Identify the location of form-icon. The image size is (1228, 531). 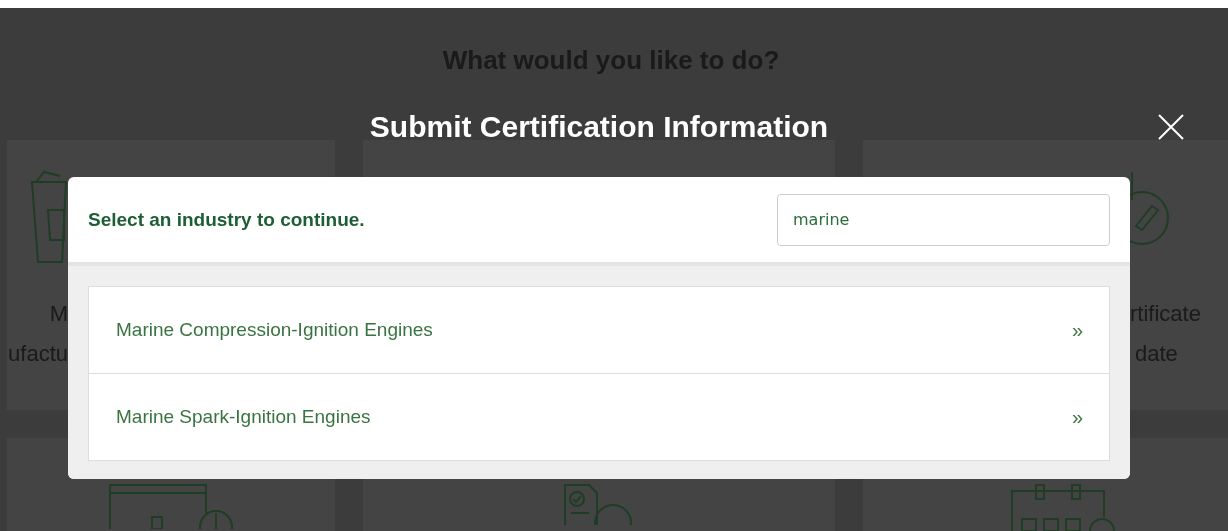
(171, 506).